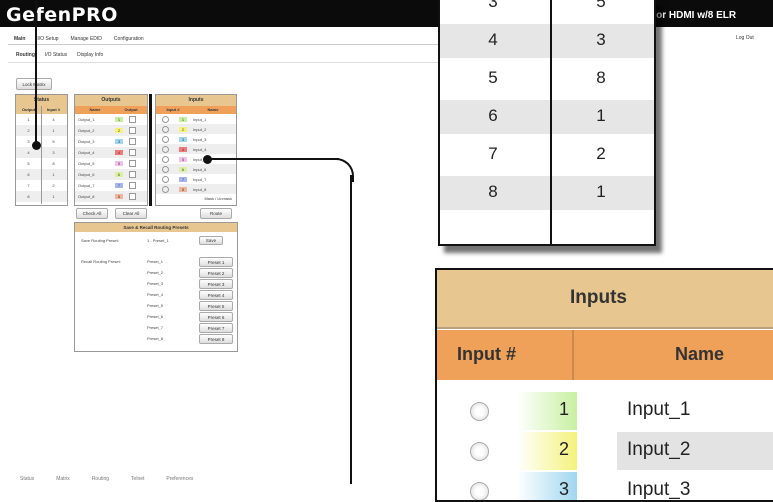 This screenshot has width=773, height=502. Describe the element at coordinates (693, 15) in the screenshot. I see `product-title: For HDMI w/8 ELR` at that location.